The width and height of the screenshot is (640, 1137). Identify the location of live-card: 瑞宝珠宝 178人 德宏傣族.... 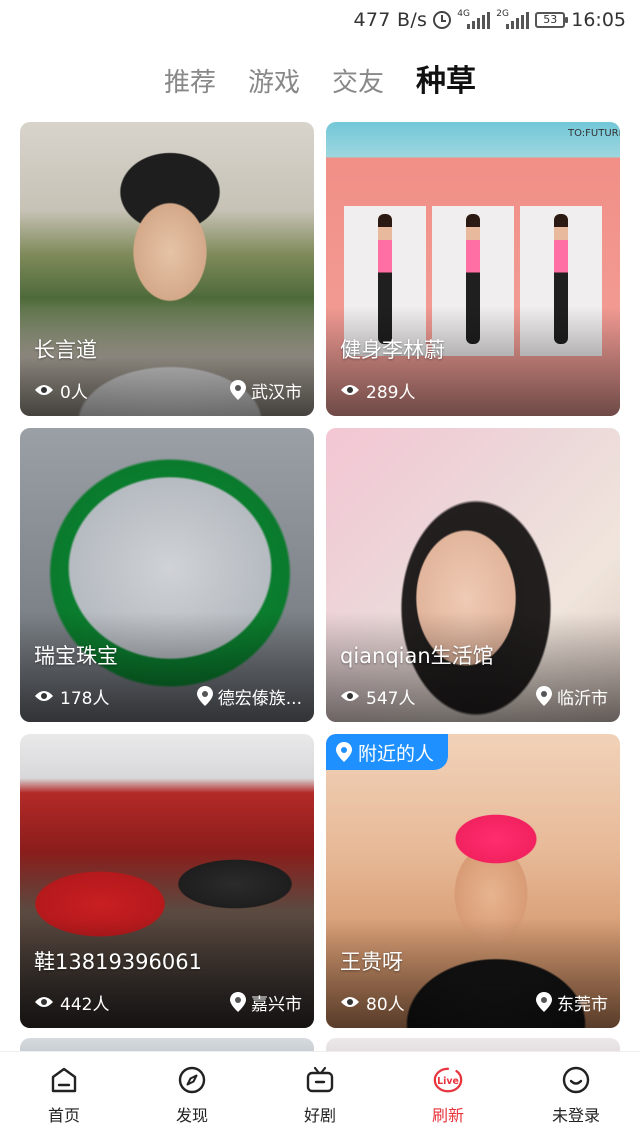
(167, 575).